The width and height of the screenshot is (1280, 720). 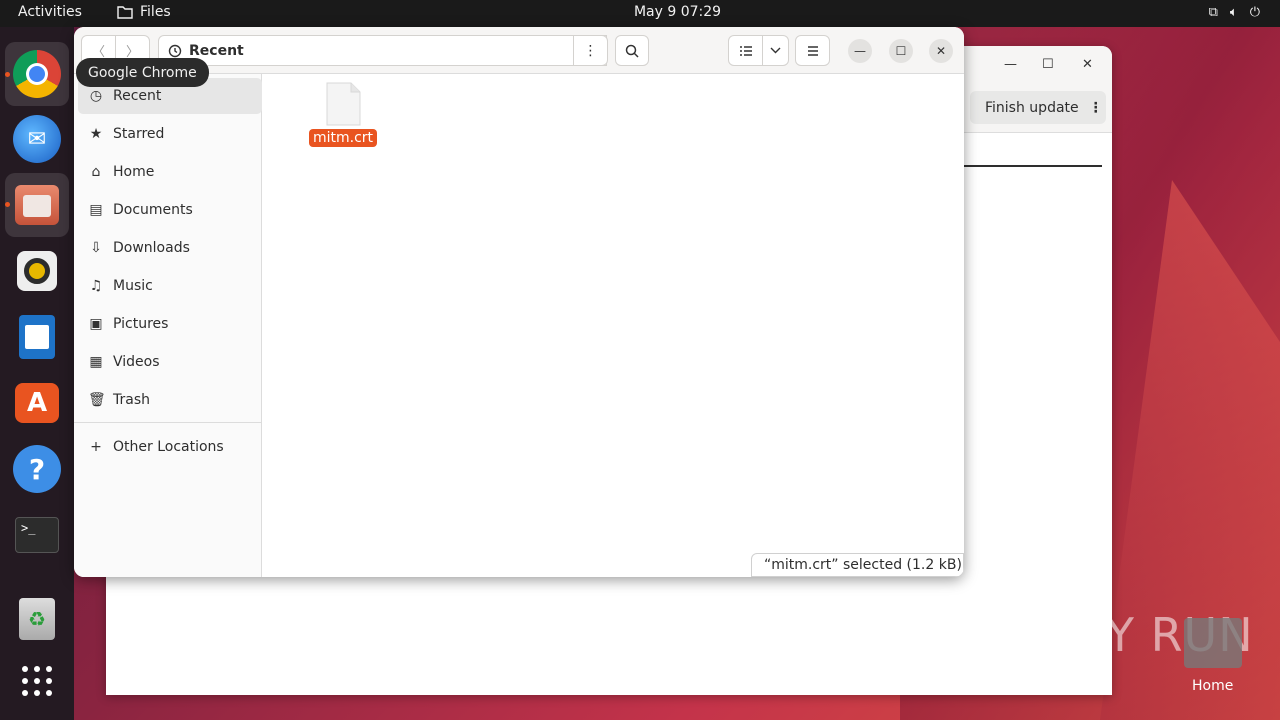 I want to click on file-name-label: mitm.crt, so click(x=343, y=138).